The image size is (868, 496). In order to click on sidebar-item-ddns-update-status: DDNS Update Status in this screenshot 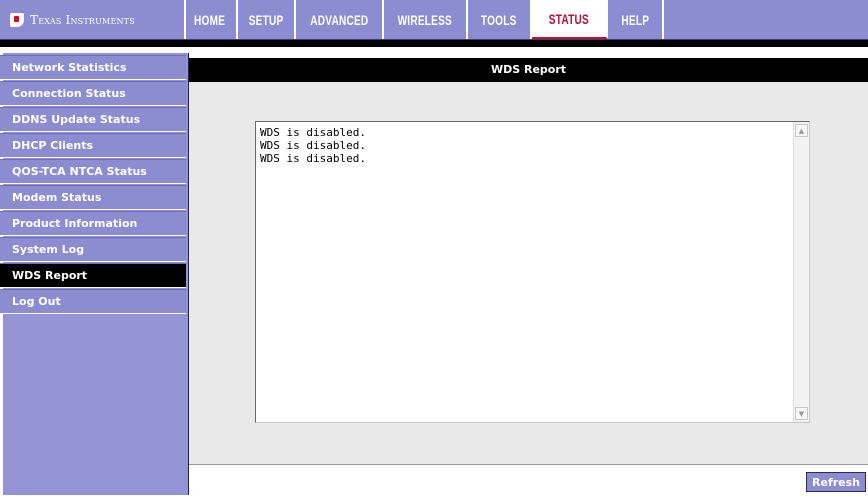, I will do `click(93, 119)`.